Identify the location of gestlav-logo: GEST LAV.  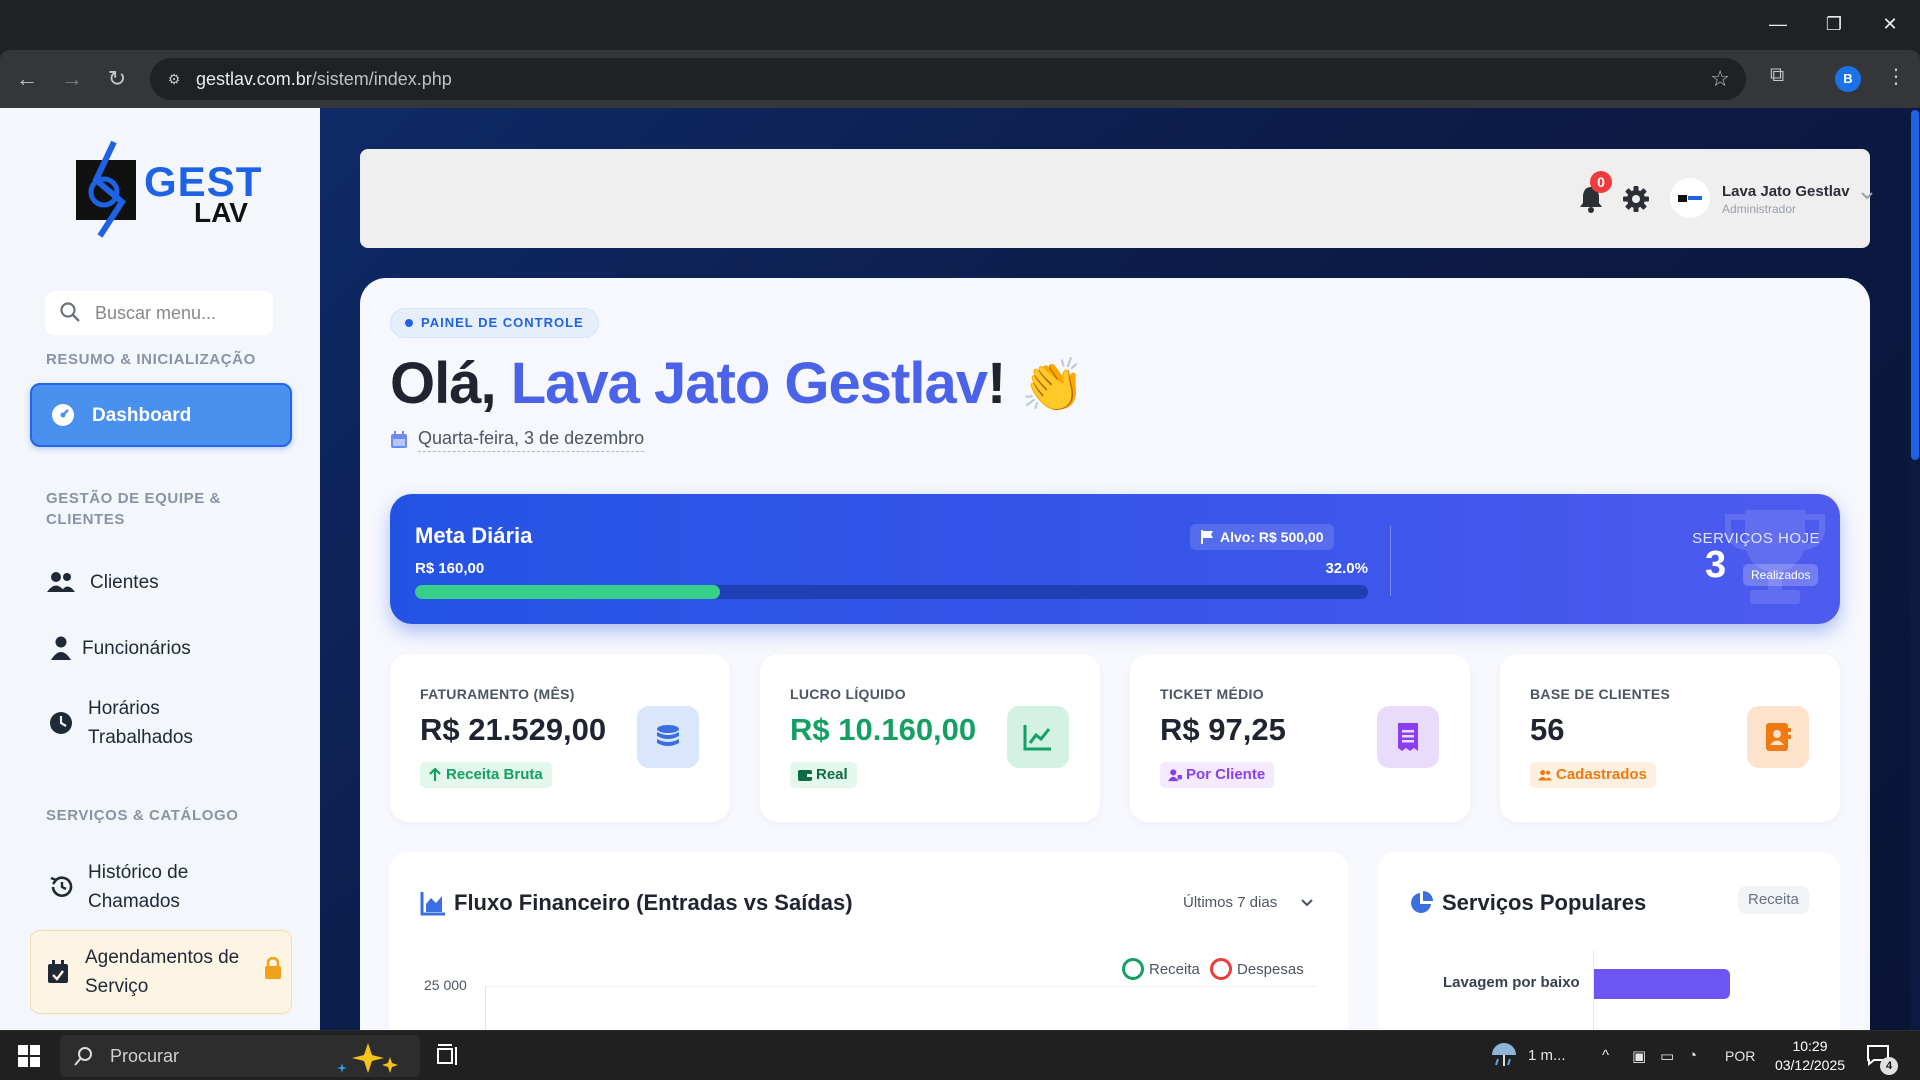
(167, 190).